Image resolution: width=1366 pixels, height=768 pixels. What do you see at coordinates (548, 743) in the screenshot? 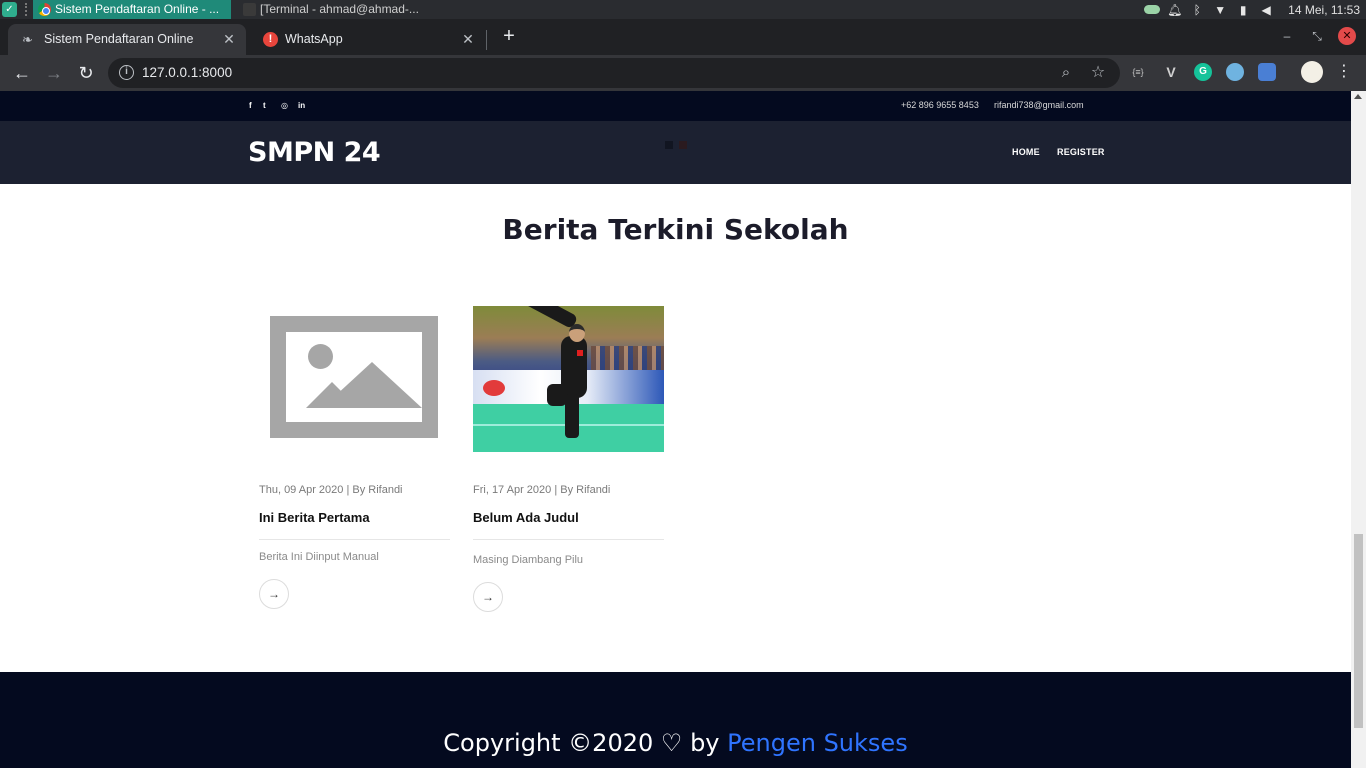
I see `copyright-prefix: Copyright ©2020` at bounding box center [548, 743].